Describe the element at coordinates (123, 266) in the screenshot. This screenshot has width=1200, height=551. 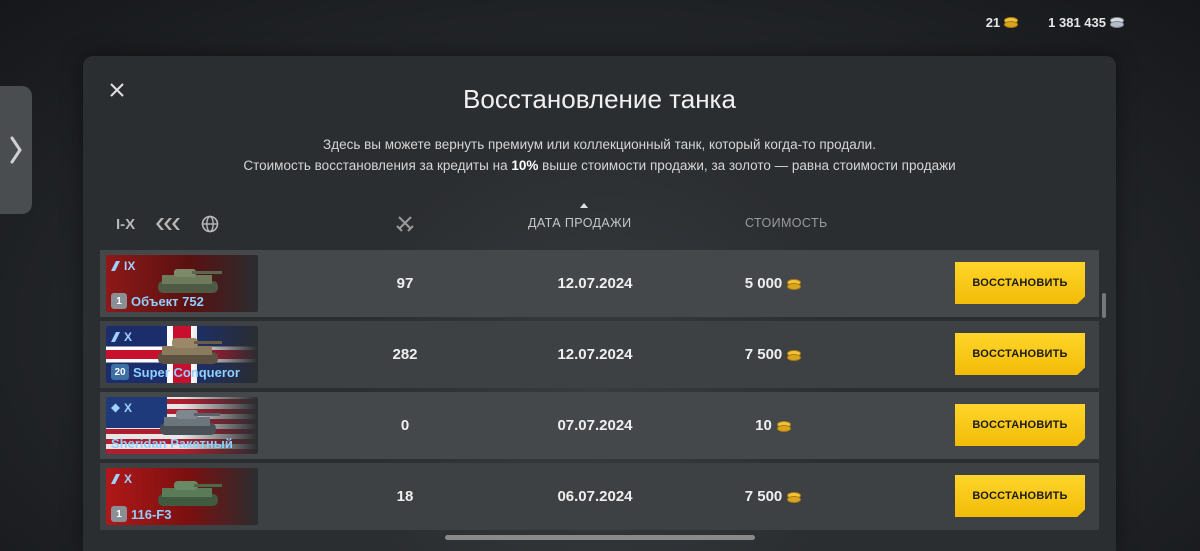
I see `tank-tier: IX` at that location.